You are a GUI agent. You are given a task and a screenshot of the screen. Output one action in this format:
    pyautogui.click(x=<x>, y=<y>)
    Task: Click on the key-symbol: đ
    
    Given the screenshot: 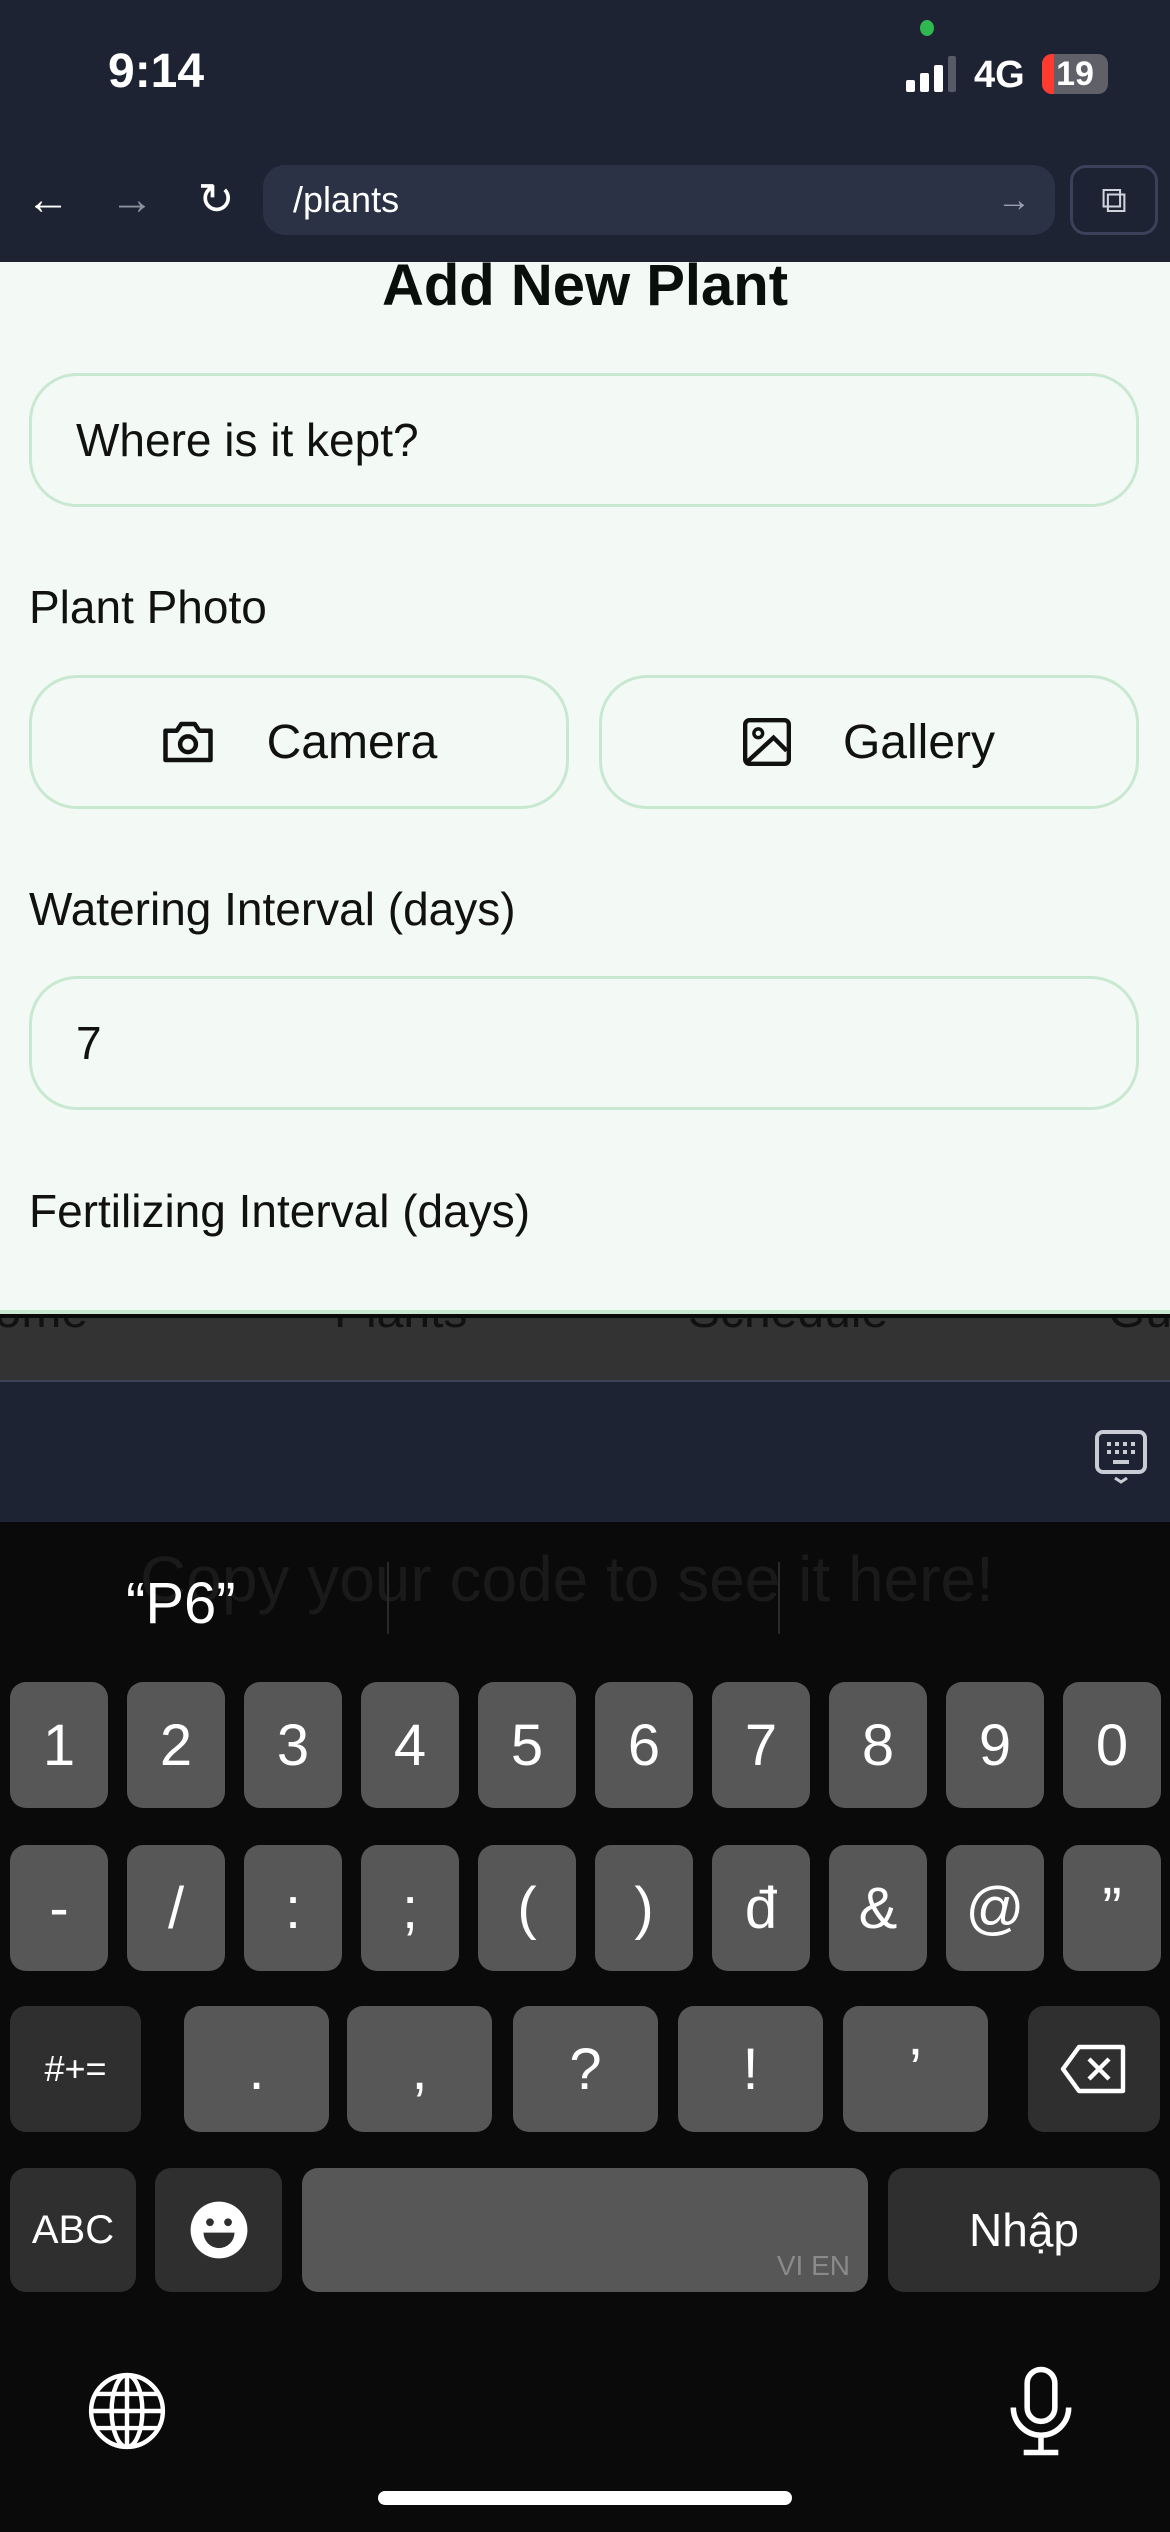 What is the action you would take?
    pyautogui.click(x=761, y=1908)
    